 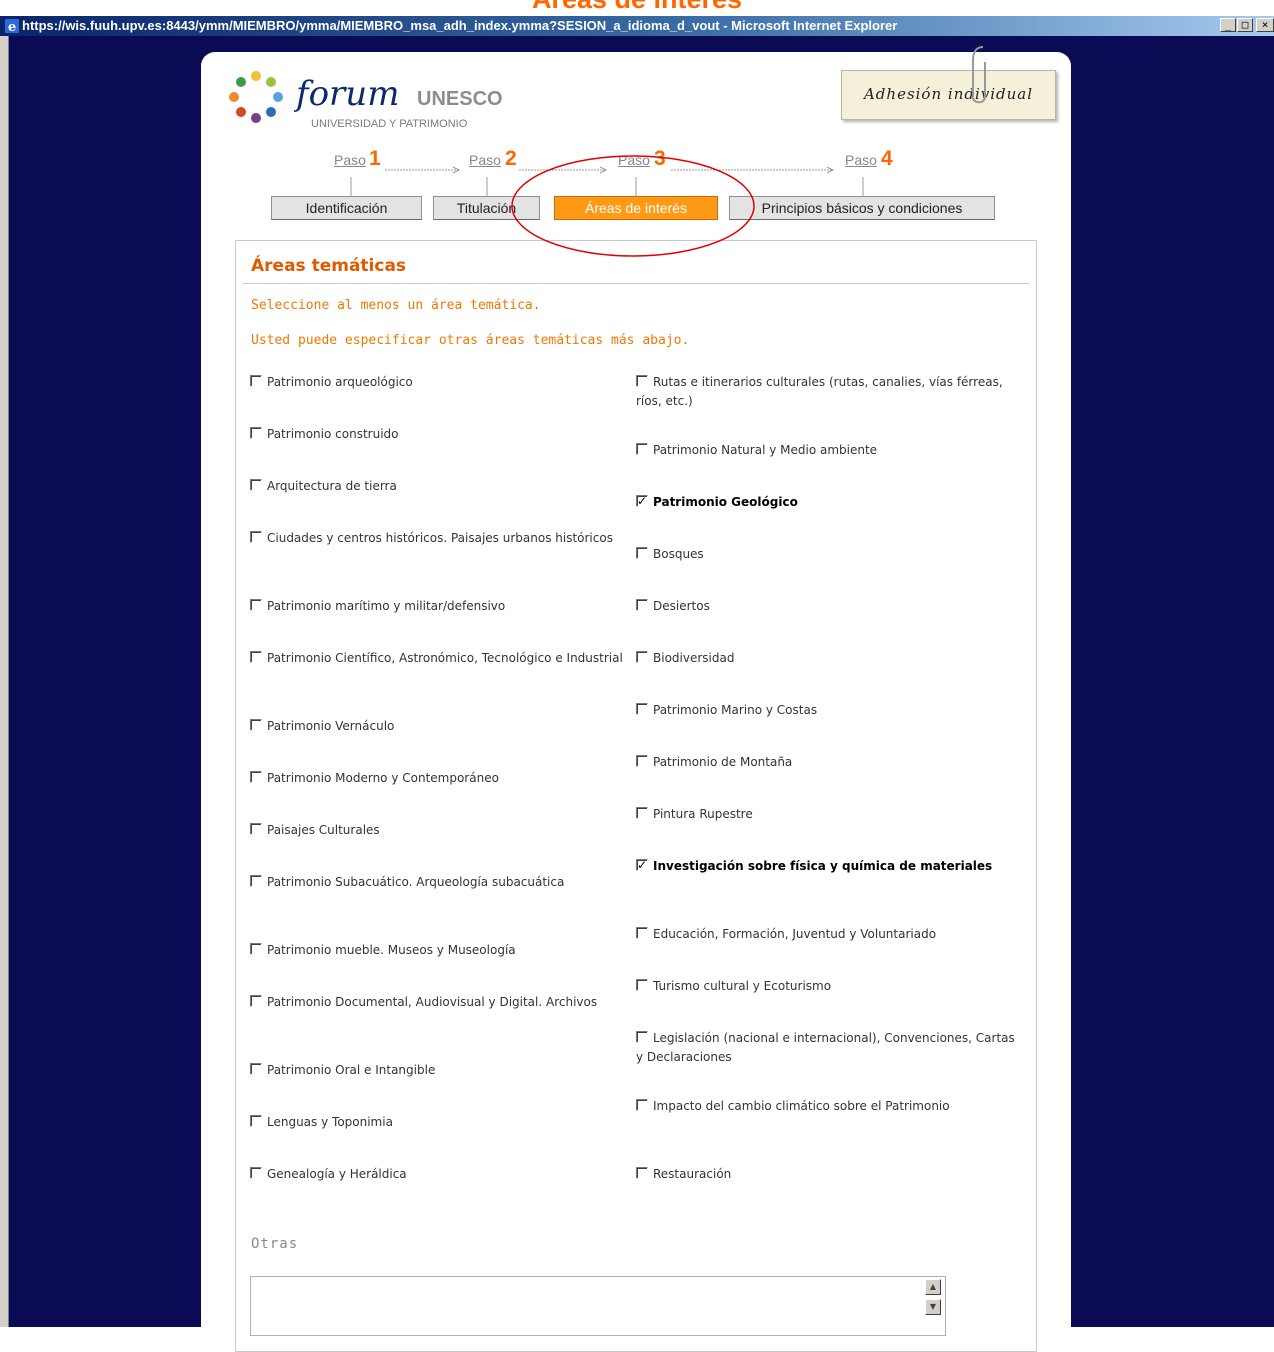 I want to click on area-item: Patrimonio de Montaña, so click(x=828, y=762).